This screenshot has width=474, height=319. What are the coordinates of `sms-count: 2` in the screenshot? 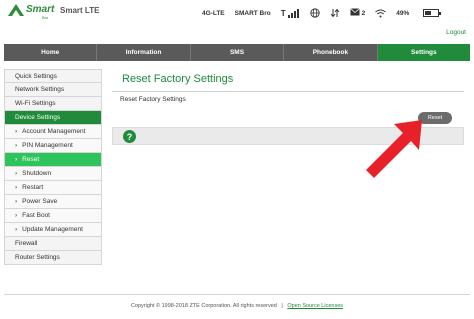 It's located at (363, 13).